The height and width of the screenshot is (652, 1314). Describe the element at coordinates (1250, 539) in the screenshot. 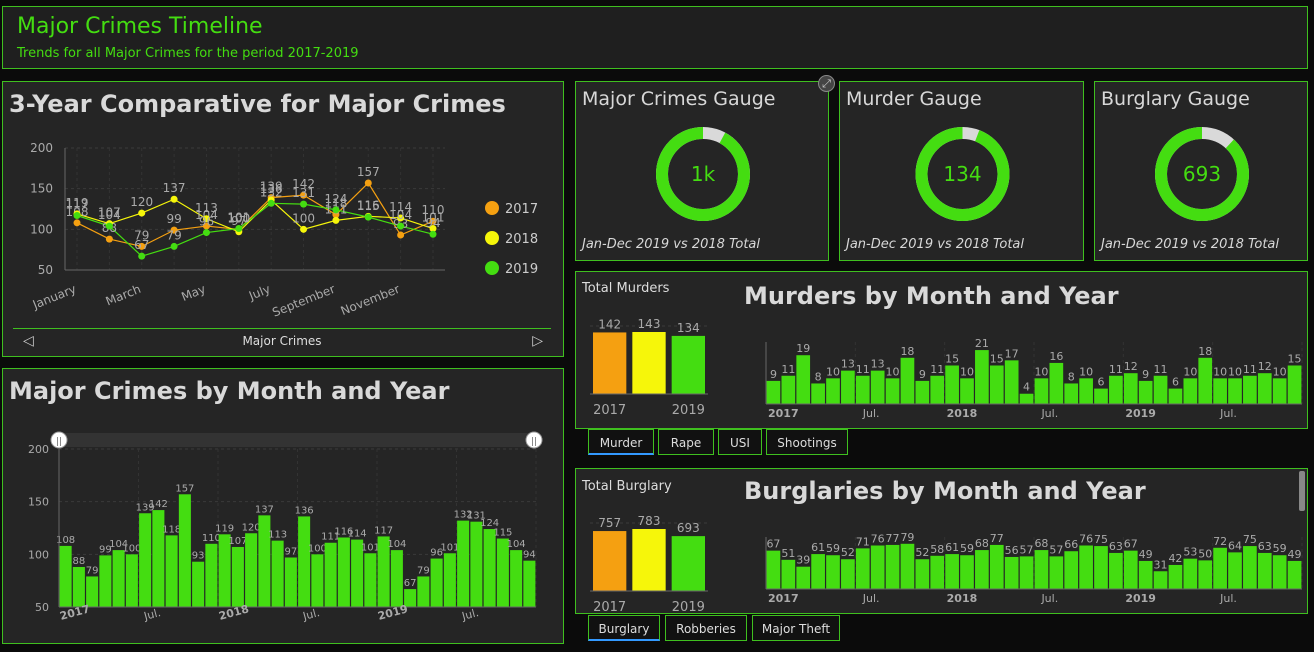

I see `data-label: 75` at that location.